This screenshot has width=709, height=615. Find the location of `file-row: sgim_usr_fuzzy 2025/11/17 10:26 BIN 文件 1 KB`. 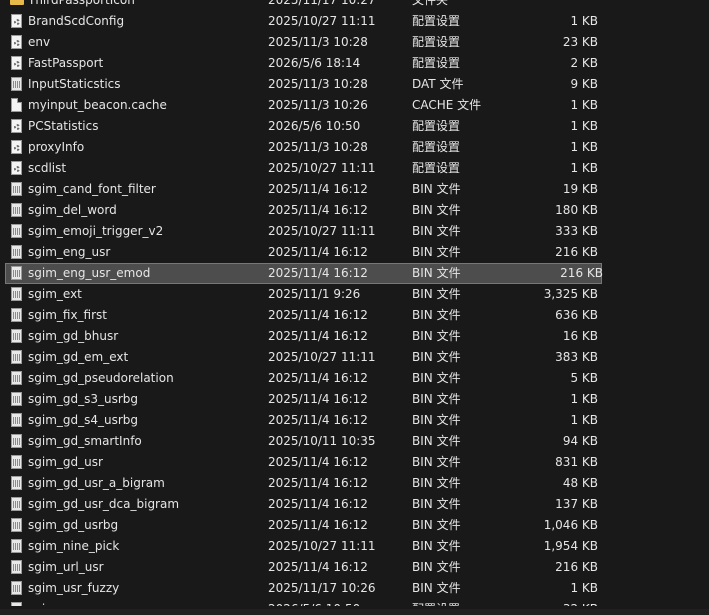

file-row: sgim_usr_fuzzy 2025/11/17 10:26 BIN 文件 1 KB is located at coordinates (354, 588).